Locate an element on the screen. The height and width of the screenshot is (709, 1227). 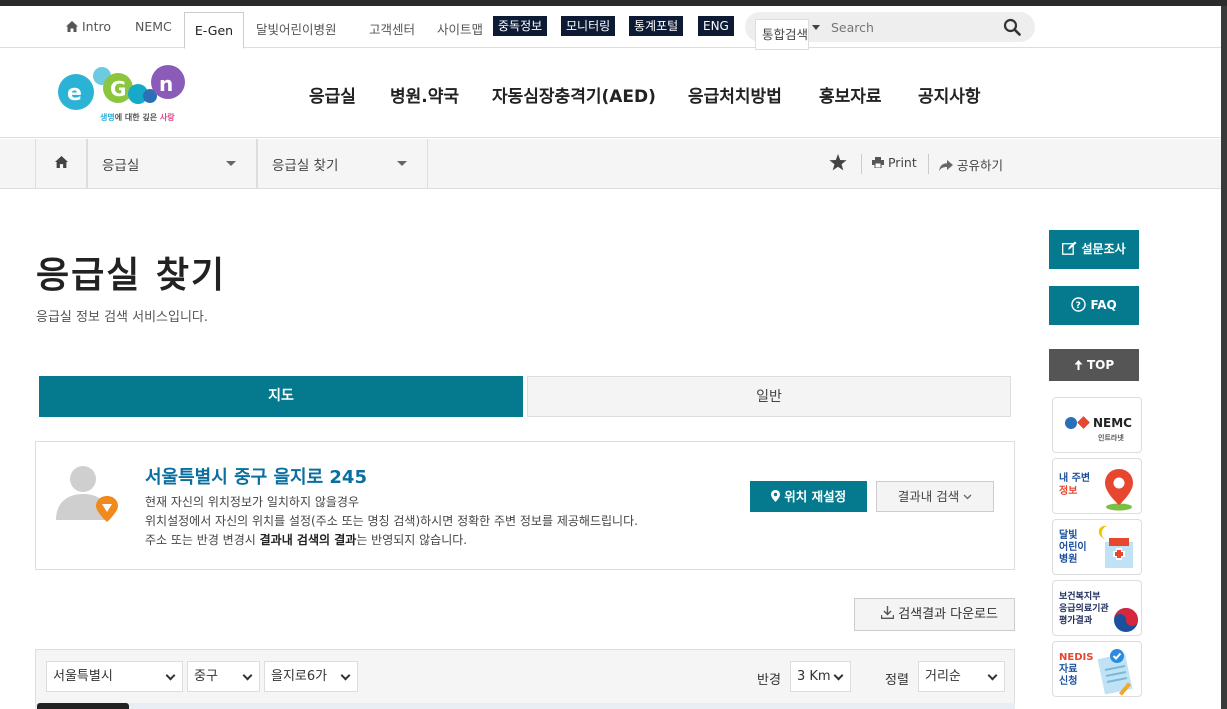
nearby-info-banner: 내 주변 정보 is located at coordinates (1097, 486).